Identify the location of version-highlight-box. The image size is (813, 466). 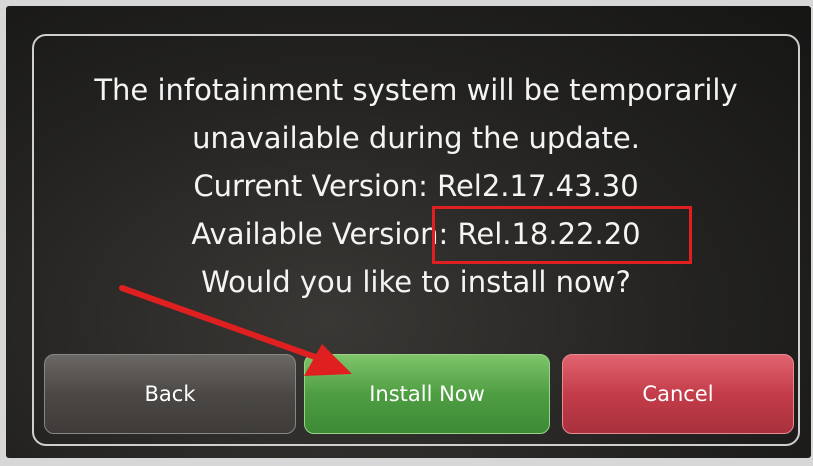
(562, 235).